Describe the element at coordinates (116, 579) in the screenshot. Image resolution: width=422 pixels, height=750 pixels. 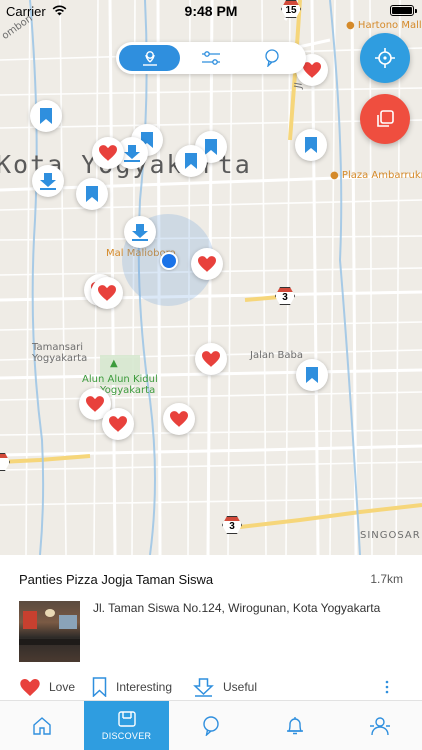
I see `place-name: Panties Pizza Jogja Taman Siswa` at that location.